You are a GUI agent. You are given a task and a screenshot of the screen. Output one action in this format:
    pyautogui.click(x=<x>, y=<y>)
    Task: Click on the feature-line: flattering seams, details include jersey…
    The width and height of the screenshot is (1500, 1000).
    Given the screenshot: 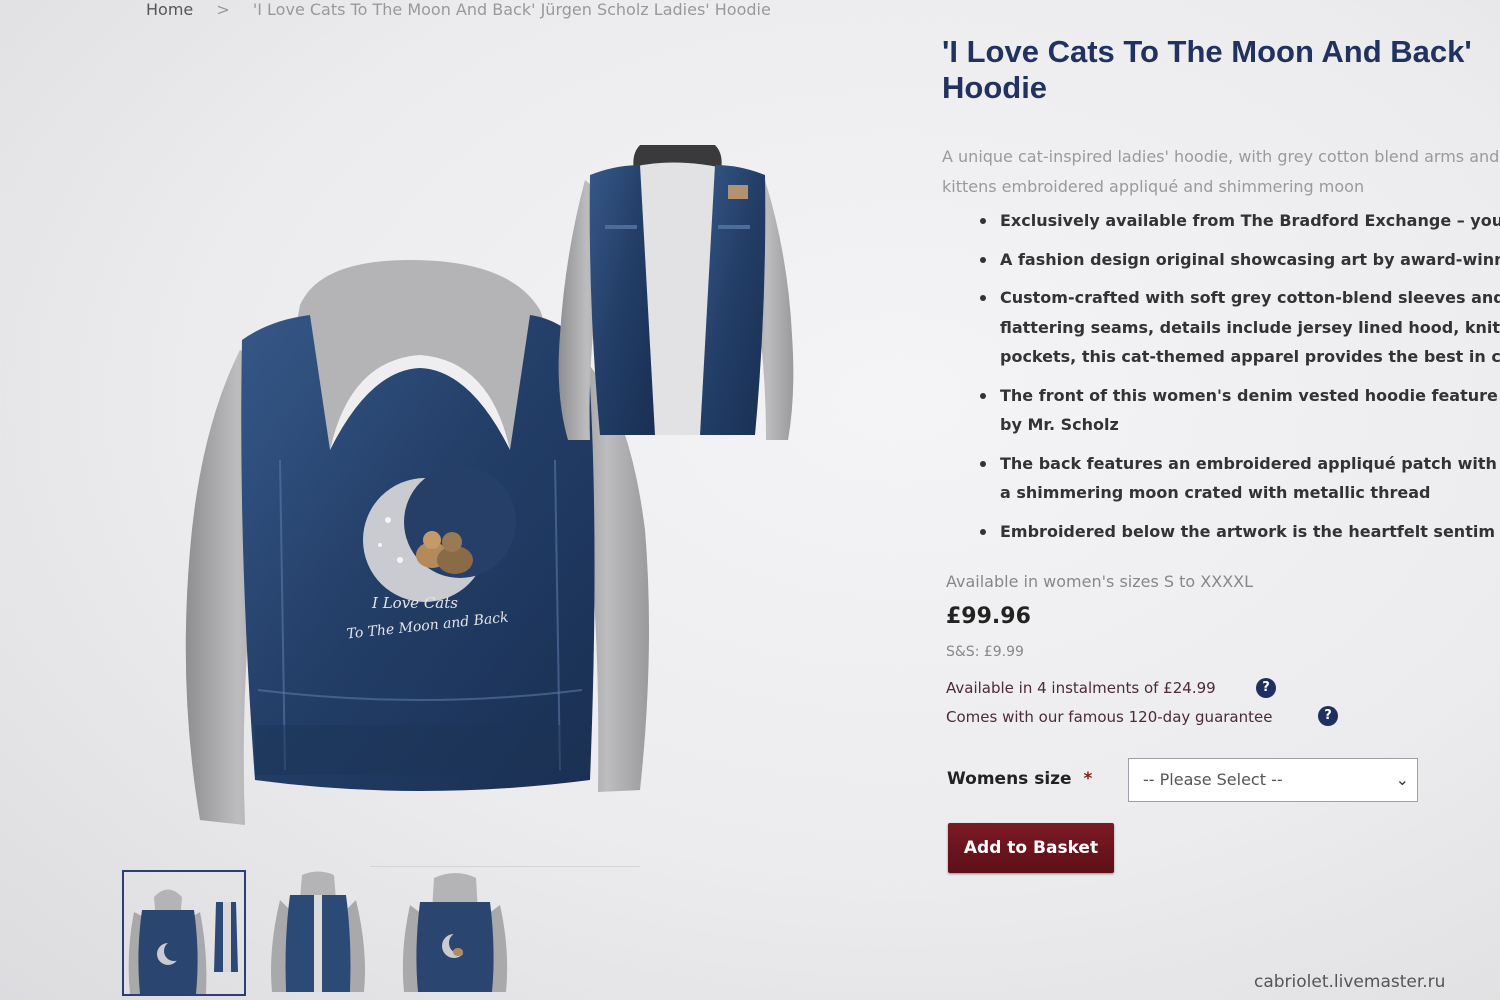 What is the action you would take?
    pyautogui.click(x=1250, y=327)
    